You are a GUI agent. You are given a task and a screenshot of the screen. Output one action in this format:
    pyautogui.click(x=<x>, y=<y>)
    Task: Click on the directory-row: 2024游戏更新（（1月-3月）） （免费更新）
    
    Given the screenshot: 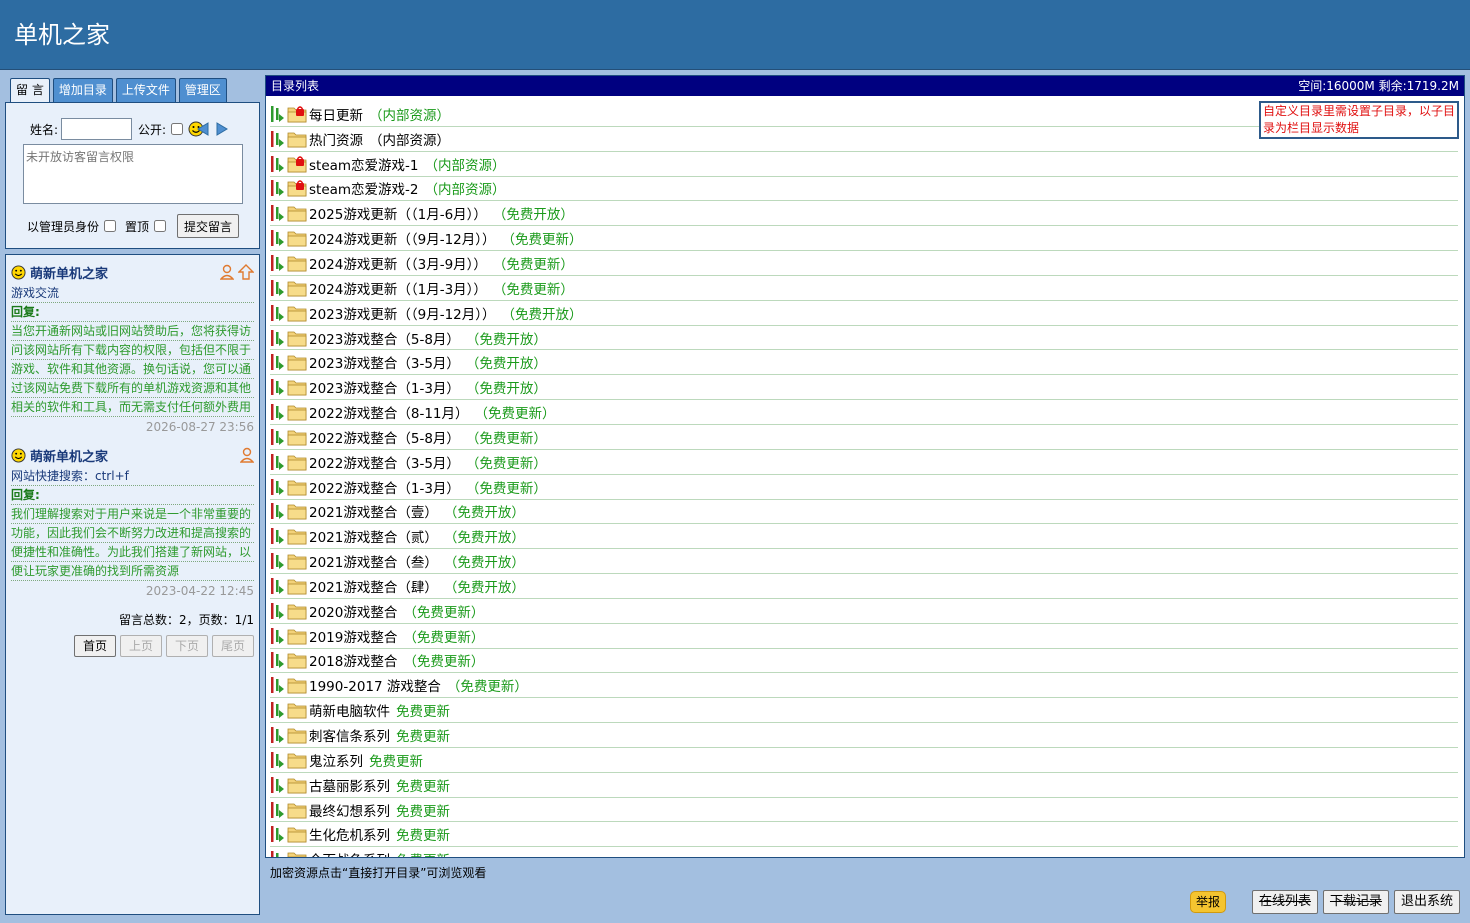 What is the action you would take?
    pyautogui.click(x=864, y=288)
    